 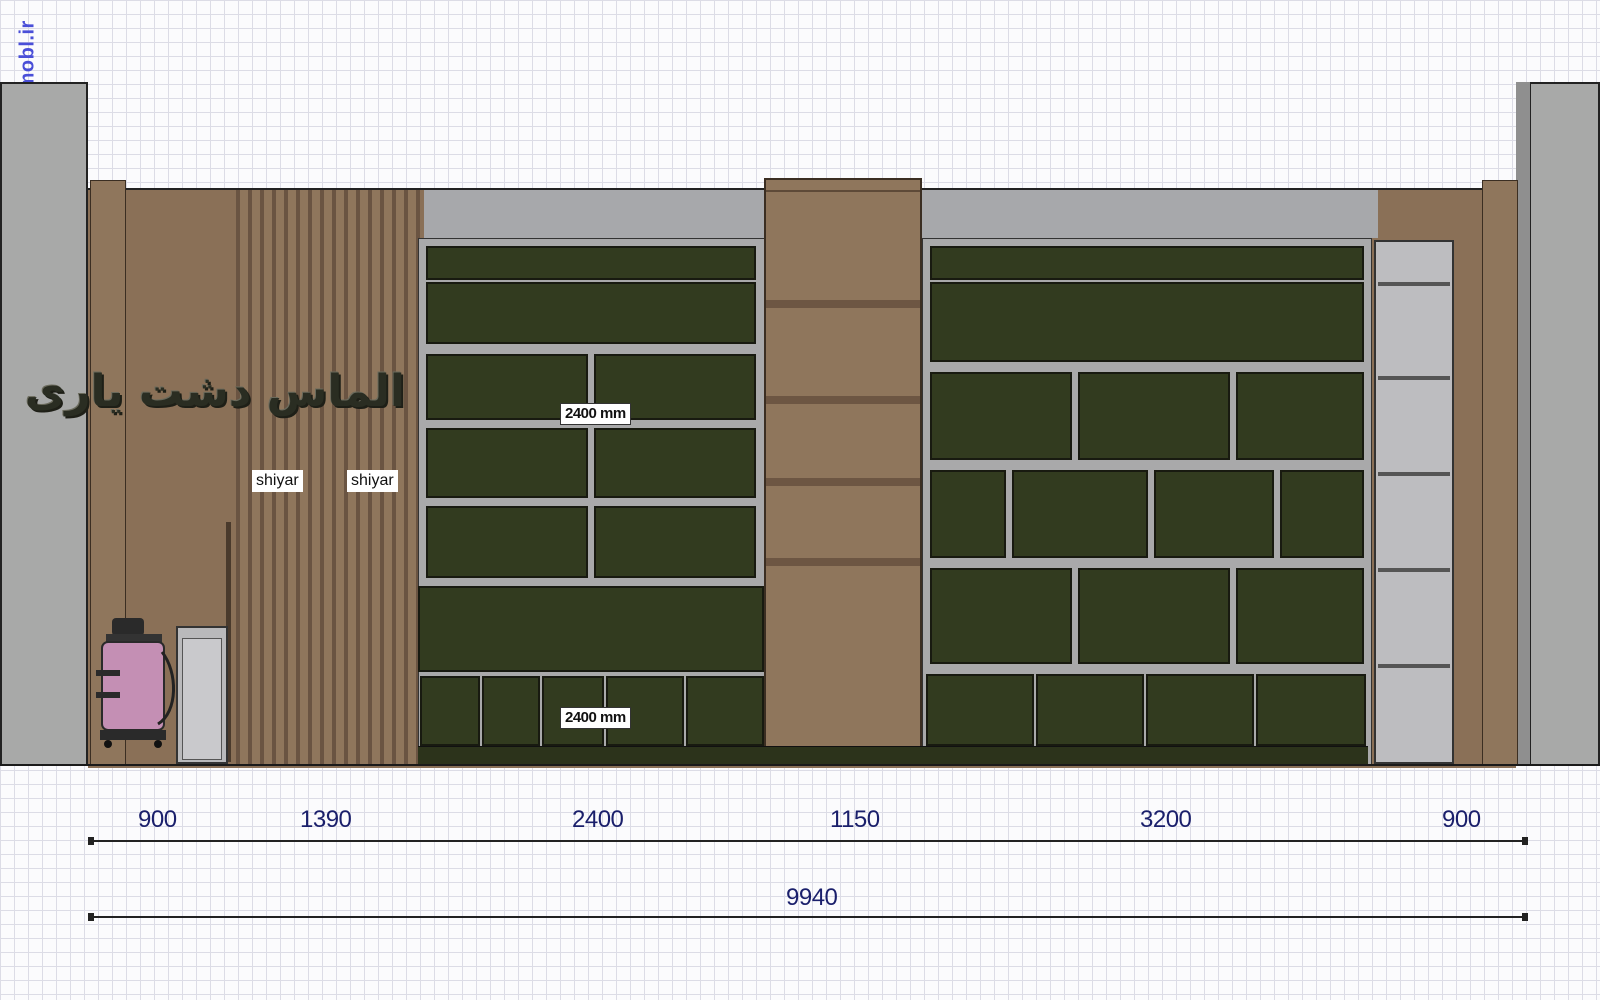 I want to click on dimension-segment-5: 3200, so click(x=1166, y=819).